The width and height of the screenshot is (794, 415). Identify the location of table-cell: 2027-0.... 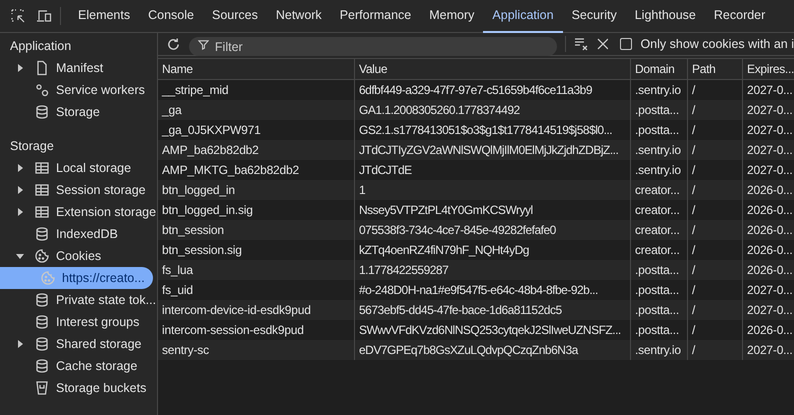
(768, 350).